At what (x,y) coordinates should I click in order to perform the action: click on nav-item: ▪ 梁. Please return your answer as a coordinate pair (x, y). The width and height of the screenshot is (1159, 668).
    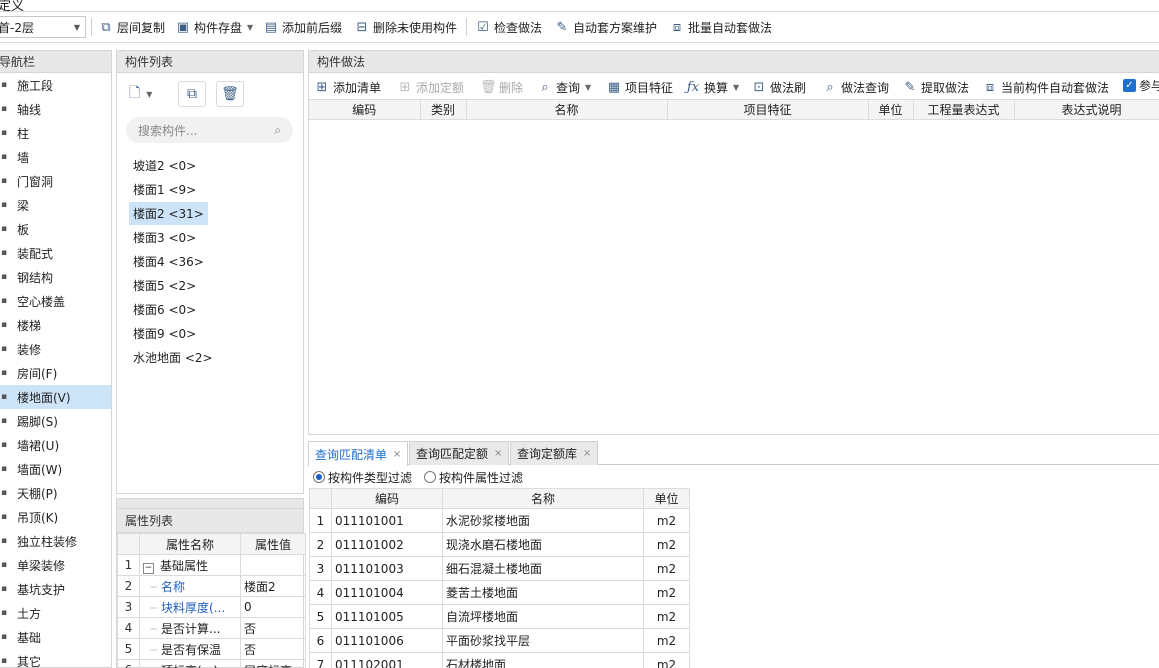
    Looking at the image, I should click on (55, 205).